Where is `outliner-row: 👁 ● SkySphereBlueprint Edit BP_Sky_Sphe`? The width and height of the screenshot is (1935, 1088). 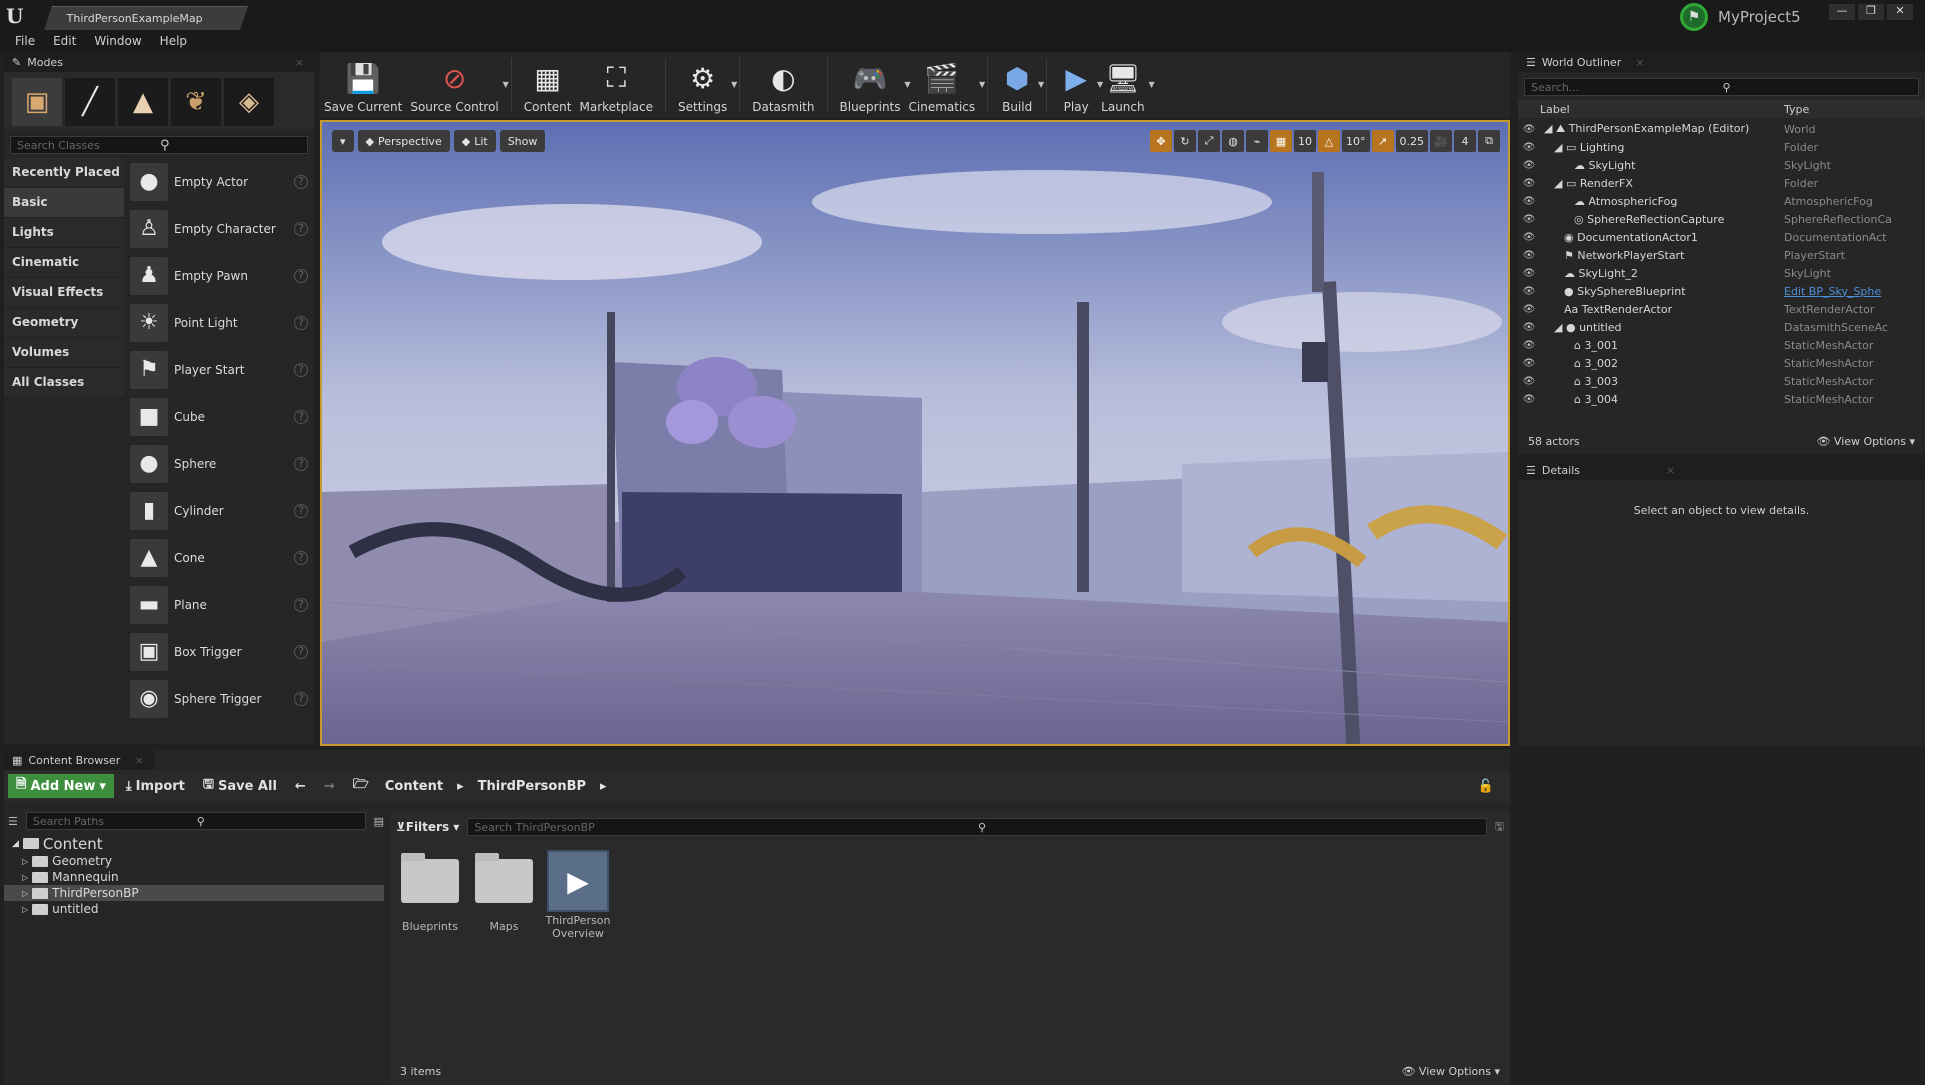
outliner-row: 👁 ● SkySphereBlueprint Edit BP_Sky_Sphe is located at coordinates (1721, 291).